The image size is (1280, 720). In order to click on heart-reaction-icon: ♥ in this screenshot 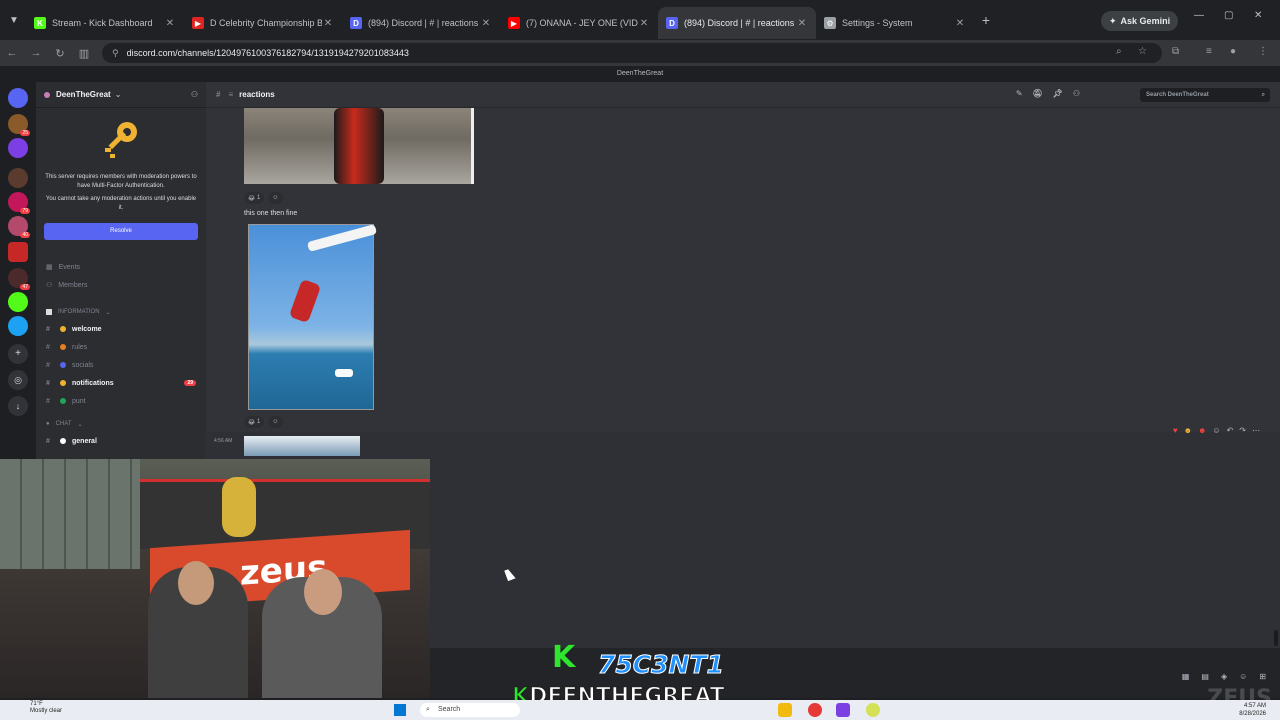, I will do `click(1175, 430)`.